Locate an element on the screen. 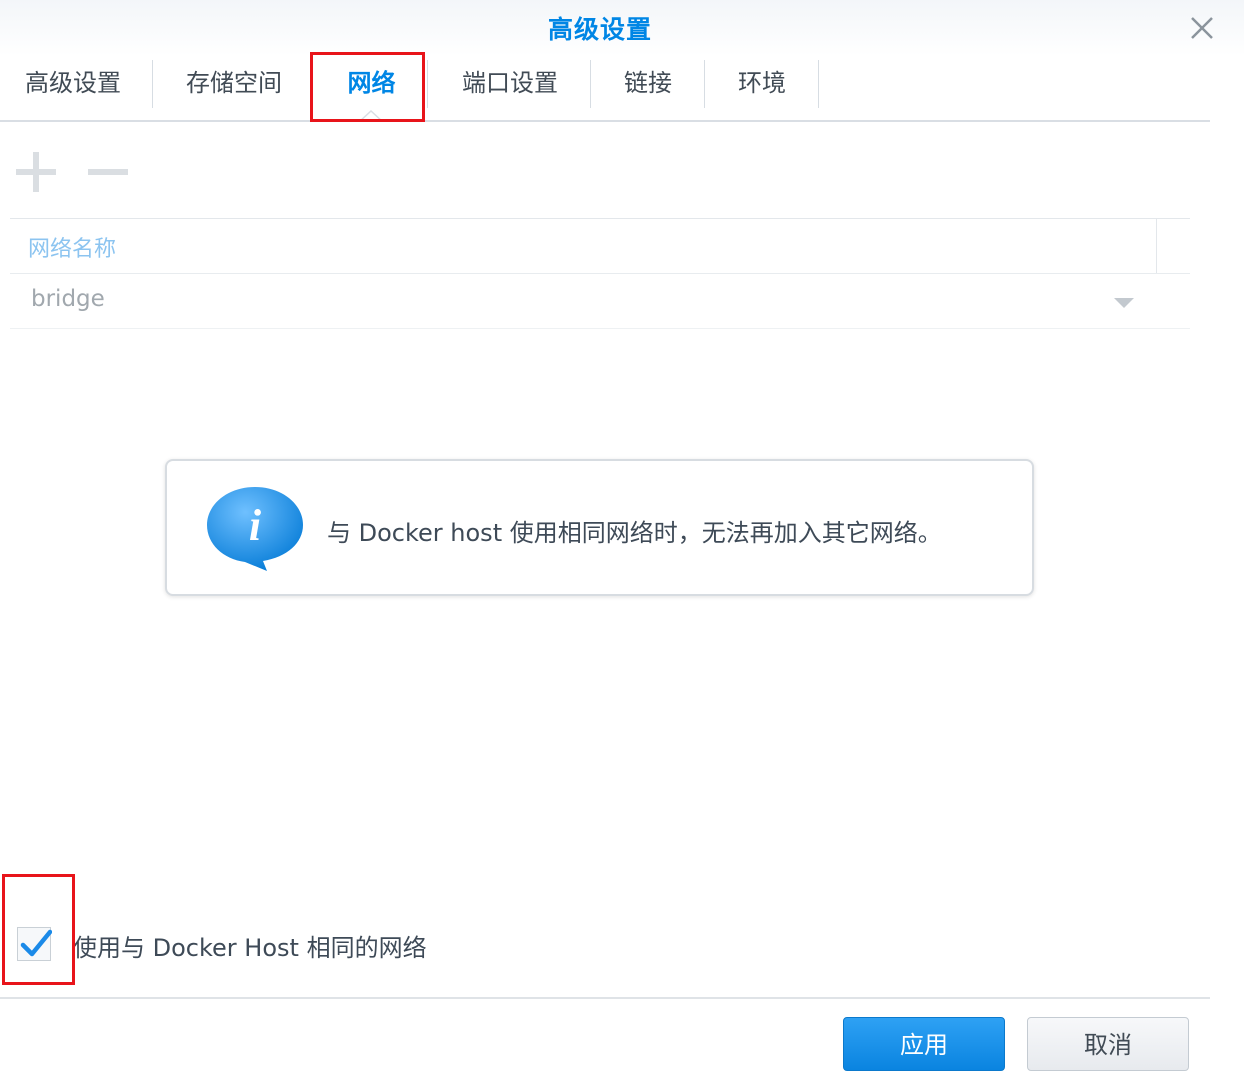  footer-divider is located at coordinates (605, 998).